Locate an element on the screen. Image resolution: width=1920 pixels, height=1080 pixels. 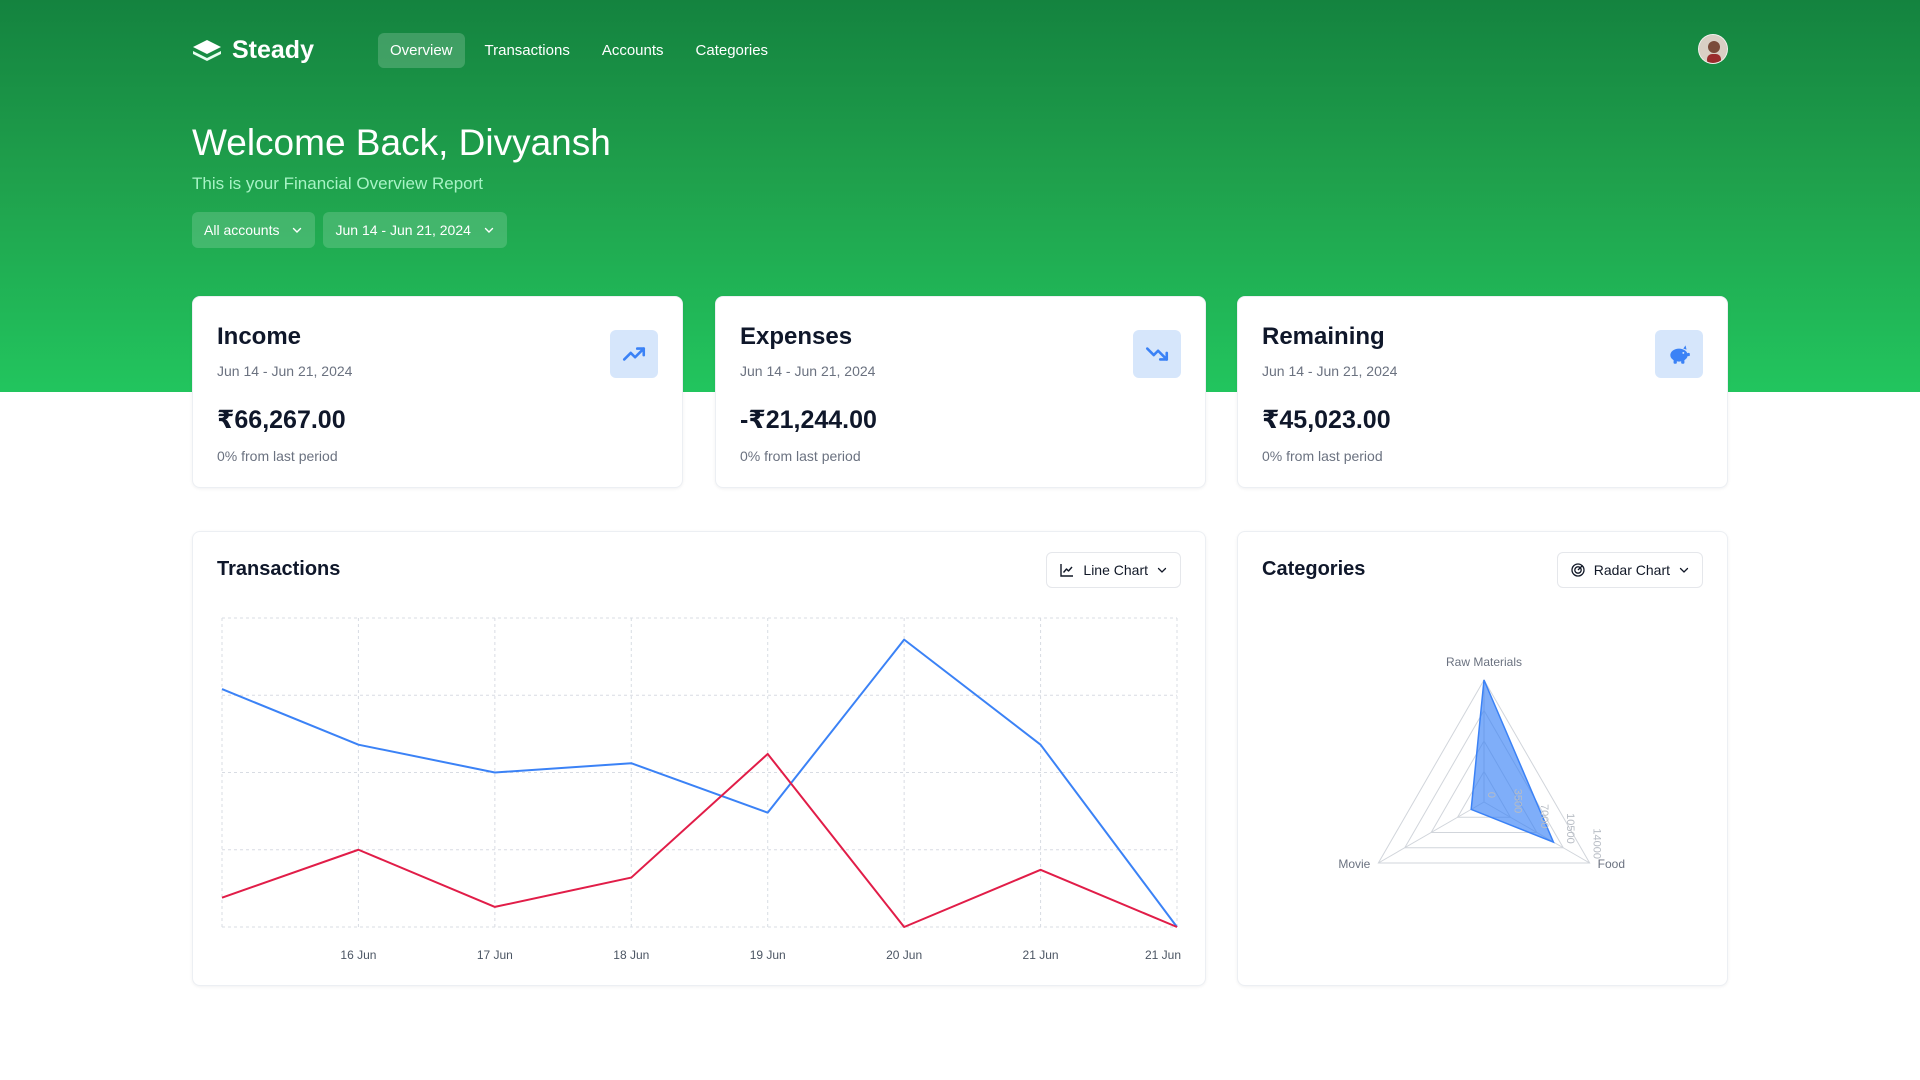
stat-value: ₹45,023.00 is located at coordinates (1326, 420).